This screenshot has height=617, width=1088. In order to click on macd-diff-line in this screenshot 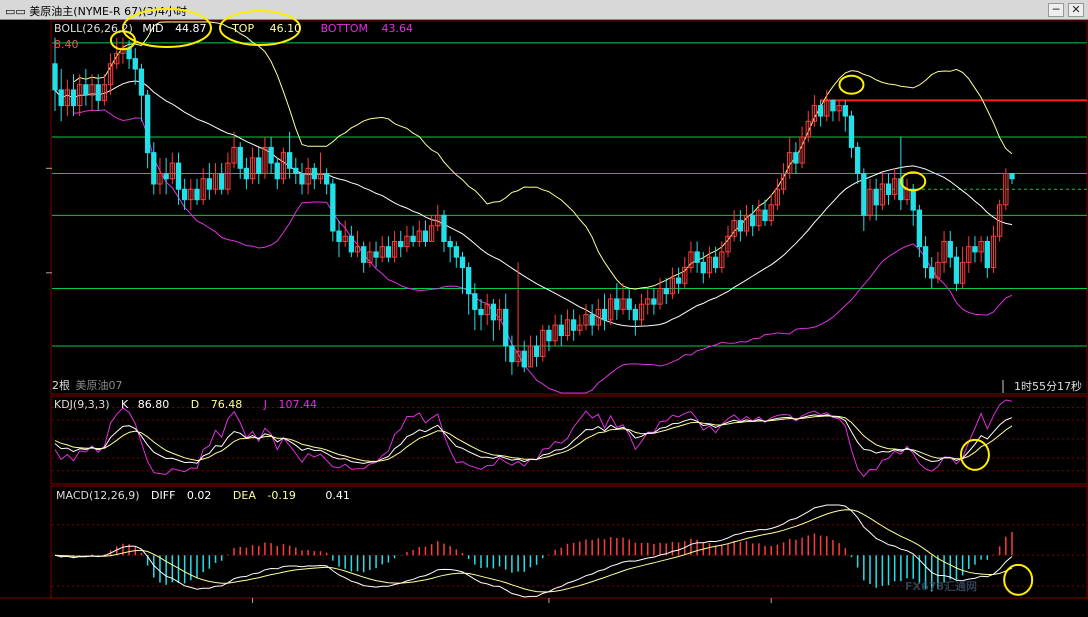, I will do `click(533, 551)`.